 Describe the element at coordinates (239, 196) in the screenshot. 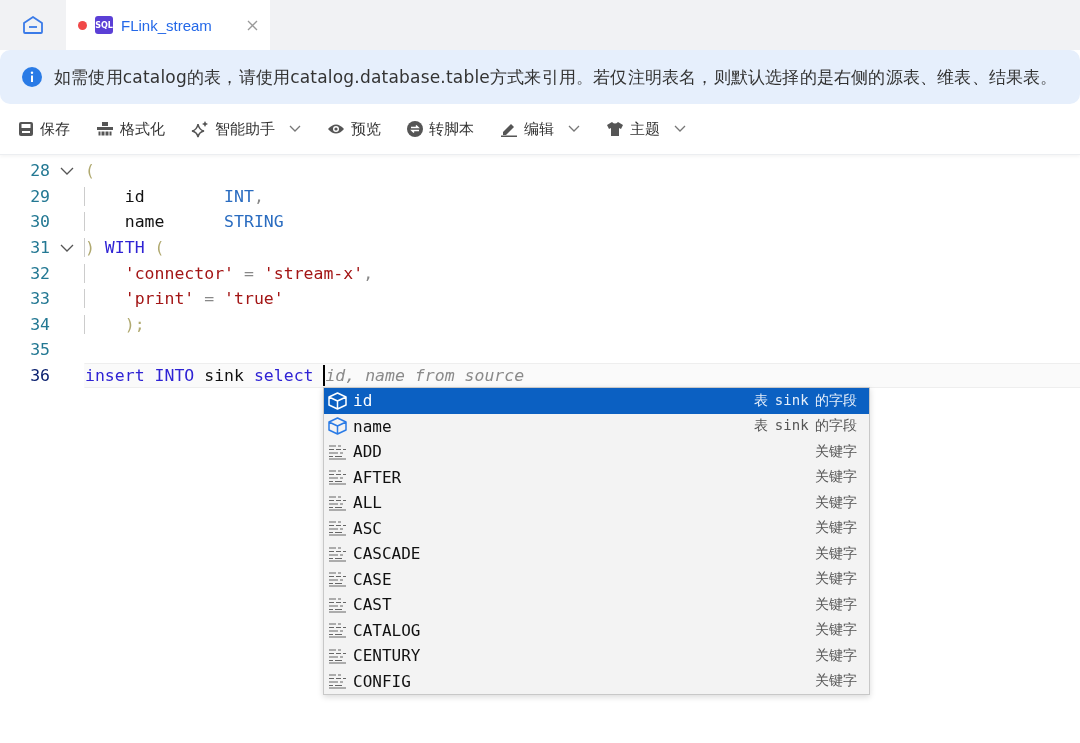

I see `code-token: INT` at that location.